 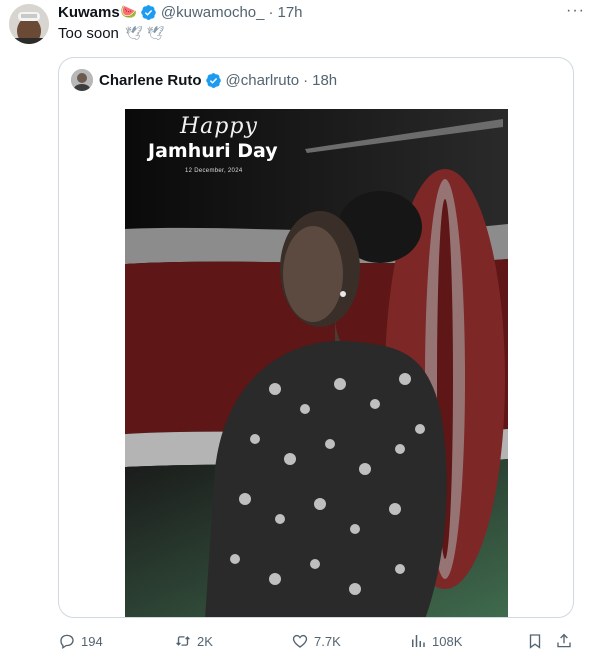 I want to click on quoted-avatar-image, so click(x=82, y=80).